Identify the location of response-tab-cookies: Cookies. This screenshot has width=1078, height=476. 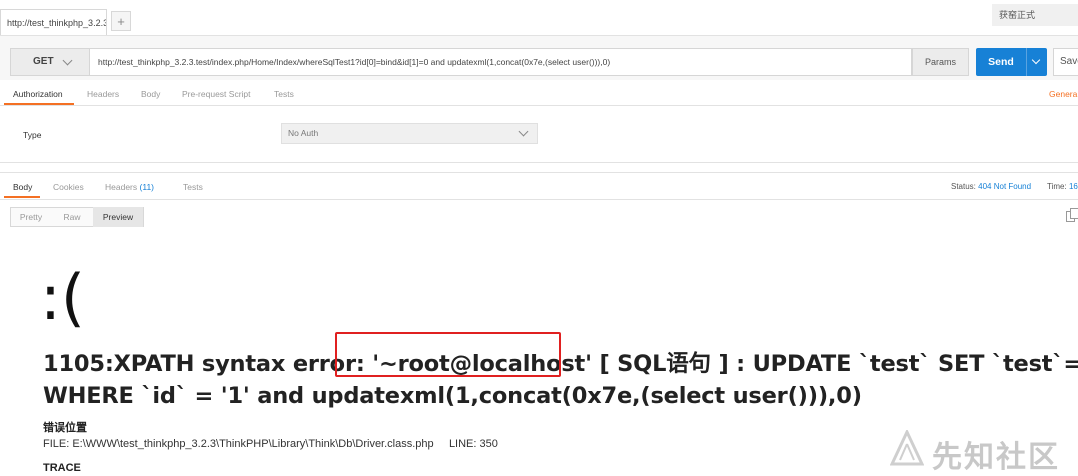
(68, 187).